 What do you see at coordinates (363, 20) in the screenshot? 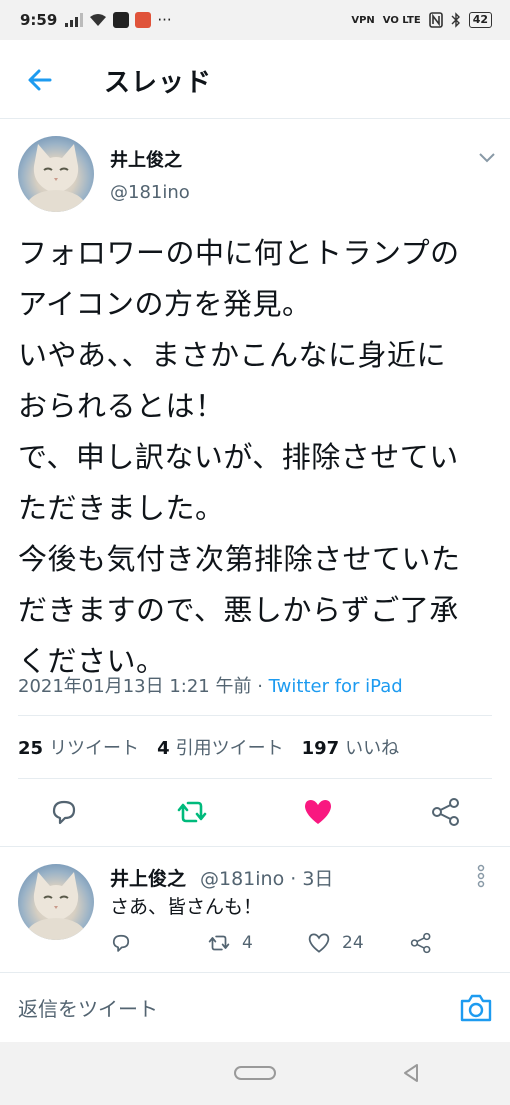
I see `vpn-icon: VPN` at bounding box center [363, 20].